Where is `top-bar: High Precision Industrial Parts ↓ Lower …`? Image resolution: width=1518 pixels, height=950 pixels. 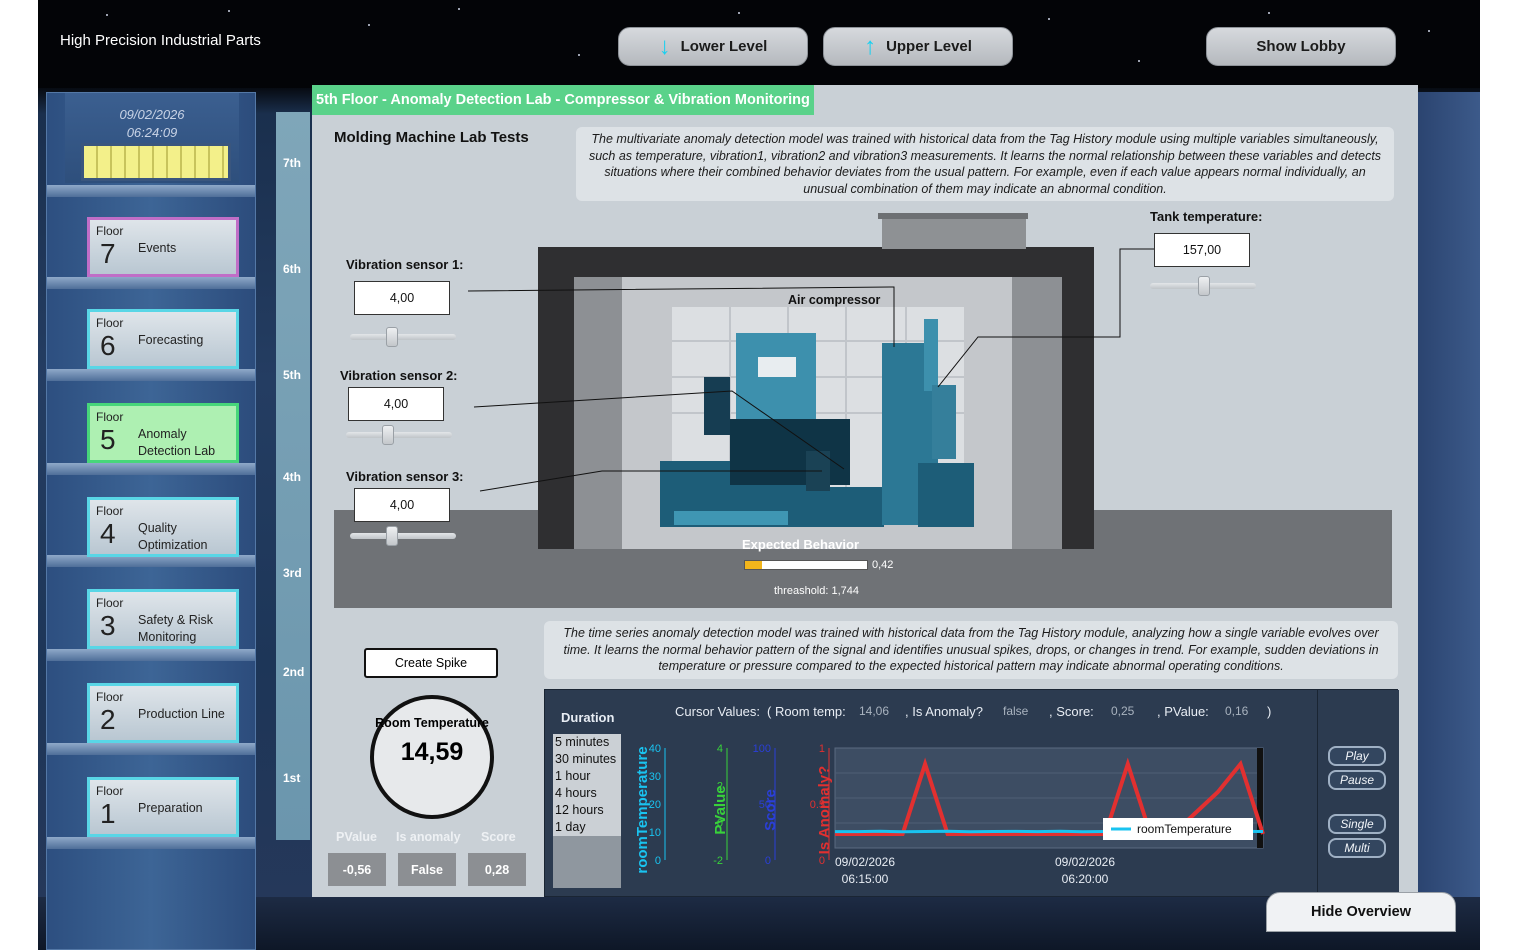
top-bar: High Precision Industrial Parts ↓ Lower … is located at coordinates (759, 44).